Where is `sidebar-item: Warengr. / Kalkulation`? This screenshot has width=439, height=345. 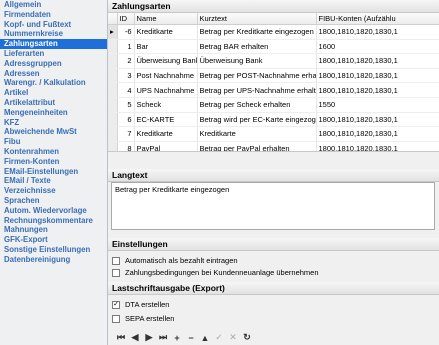 sidebar-item: Warengr. / Kalkulation is located at coordinates (53, 83).